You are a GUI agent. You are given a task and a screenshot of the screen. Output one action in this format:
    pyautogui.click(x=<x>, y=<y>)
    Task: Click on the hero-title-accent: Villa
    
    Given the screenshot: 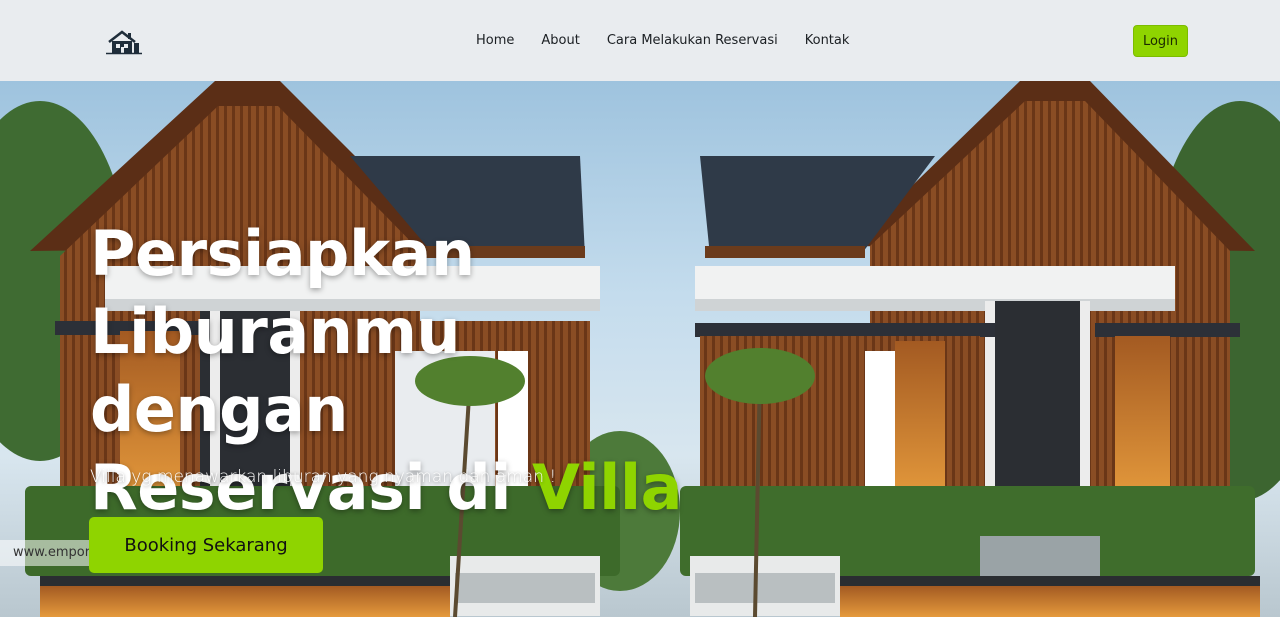 What is the action you would take?
    pyautogui.click(x=607, y=487)
    